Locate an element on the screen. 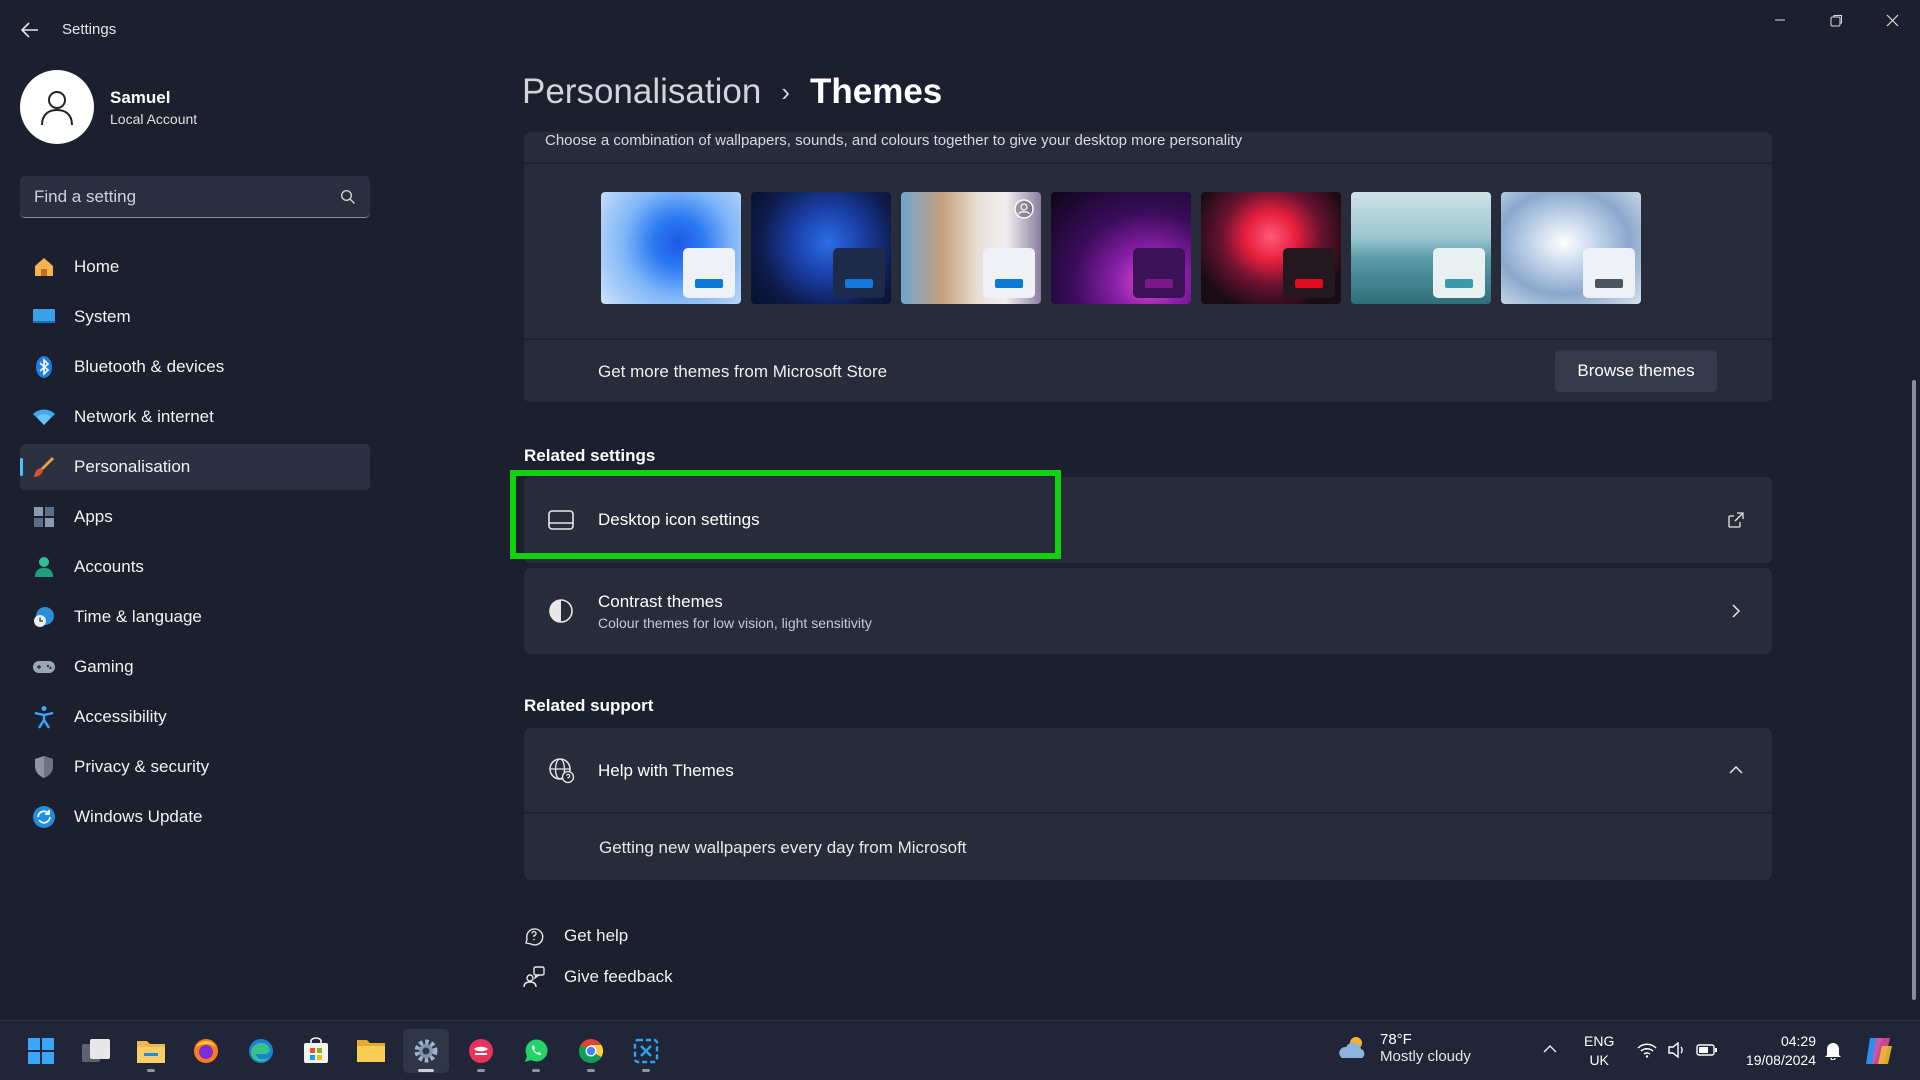 The width and height of the screenshot is (1920, 1080). sidebar-item-windows-update: Windows Update is located at coordinates (195, 817).